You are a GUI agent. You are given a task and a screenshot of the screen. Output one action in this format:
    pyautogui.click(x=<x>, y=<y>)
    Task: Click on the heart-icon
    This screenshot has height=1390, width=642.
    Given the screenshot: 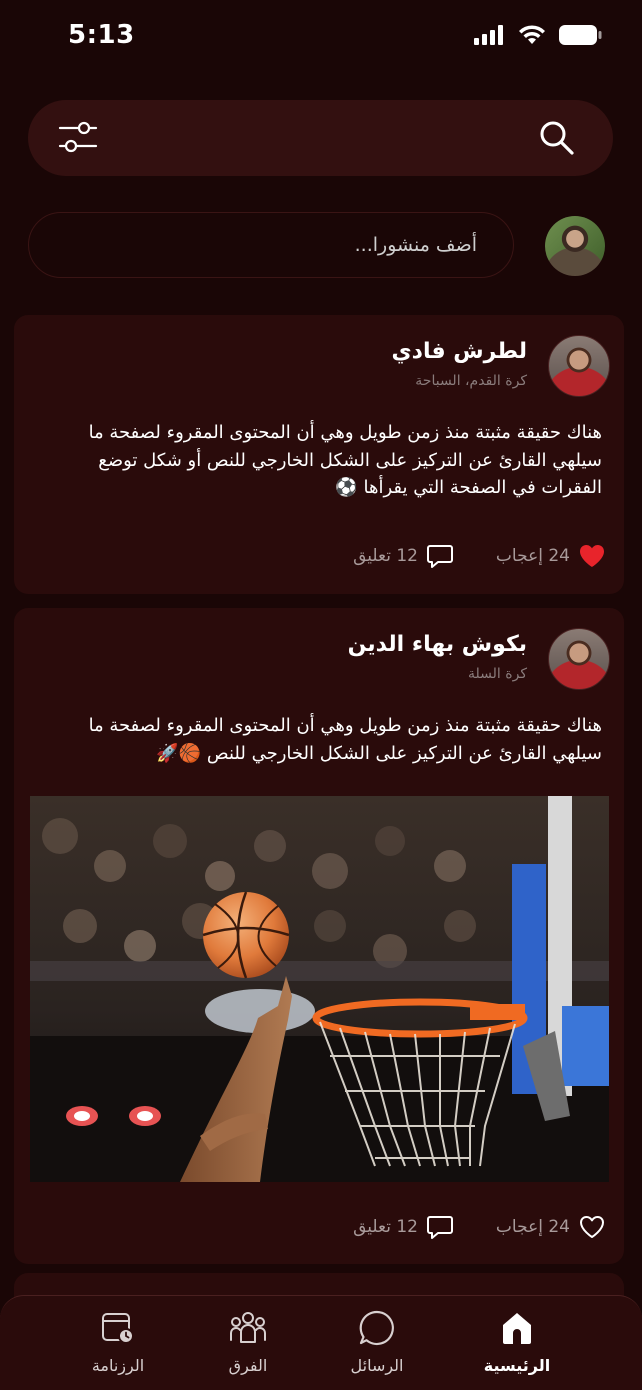 What is the action you would take?
    pyautogui.click(x=592, y=556)
    